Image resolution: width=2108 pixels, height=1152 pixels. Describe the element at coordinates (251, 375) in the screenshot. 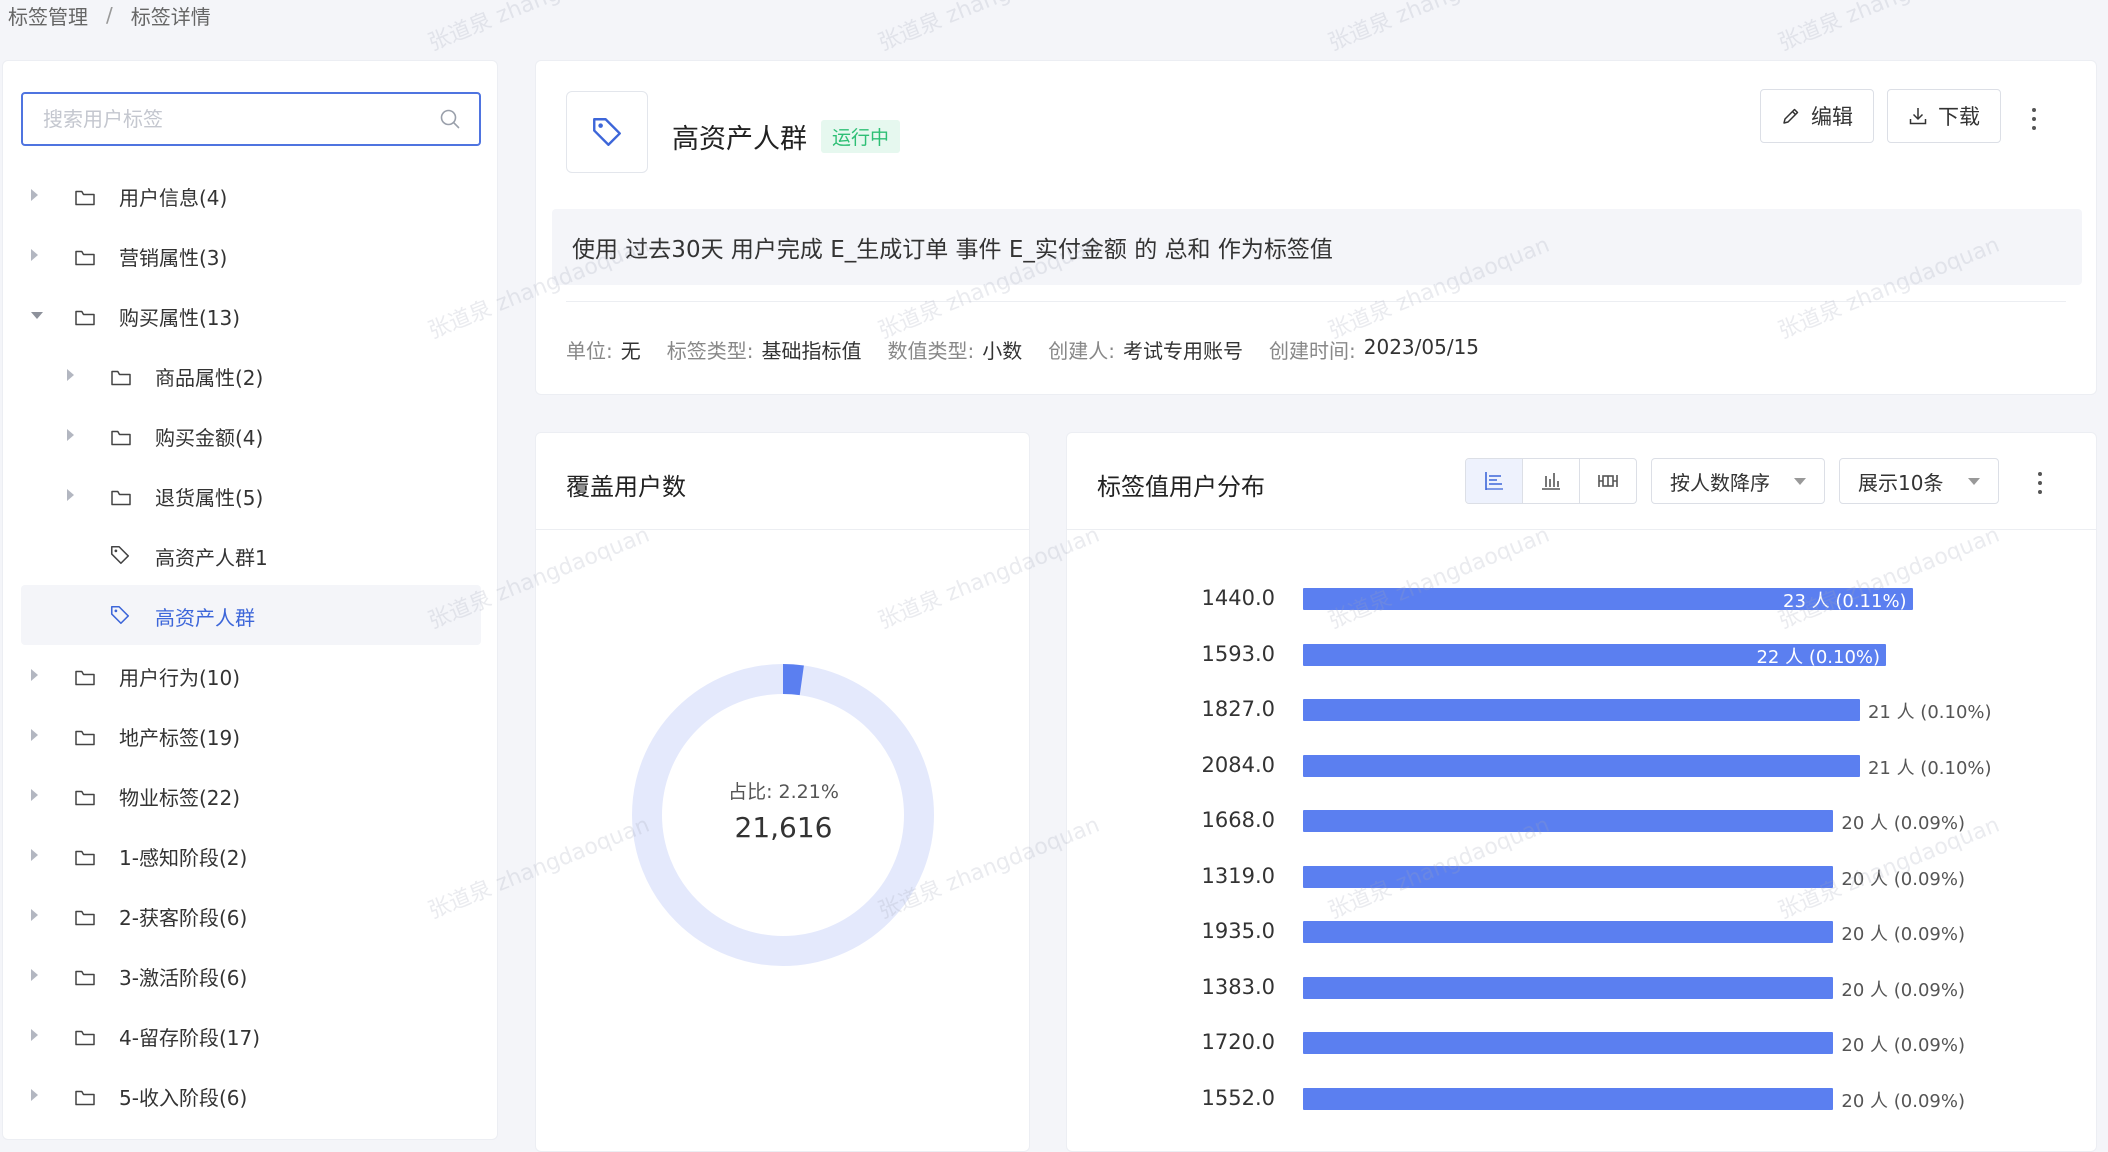

I see `tree-item: 商品属性(2)` at that location.